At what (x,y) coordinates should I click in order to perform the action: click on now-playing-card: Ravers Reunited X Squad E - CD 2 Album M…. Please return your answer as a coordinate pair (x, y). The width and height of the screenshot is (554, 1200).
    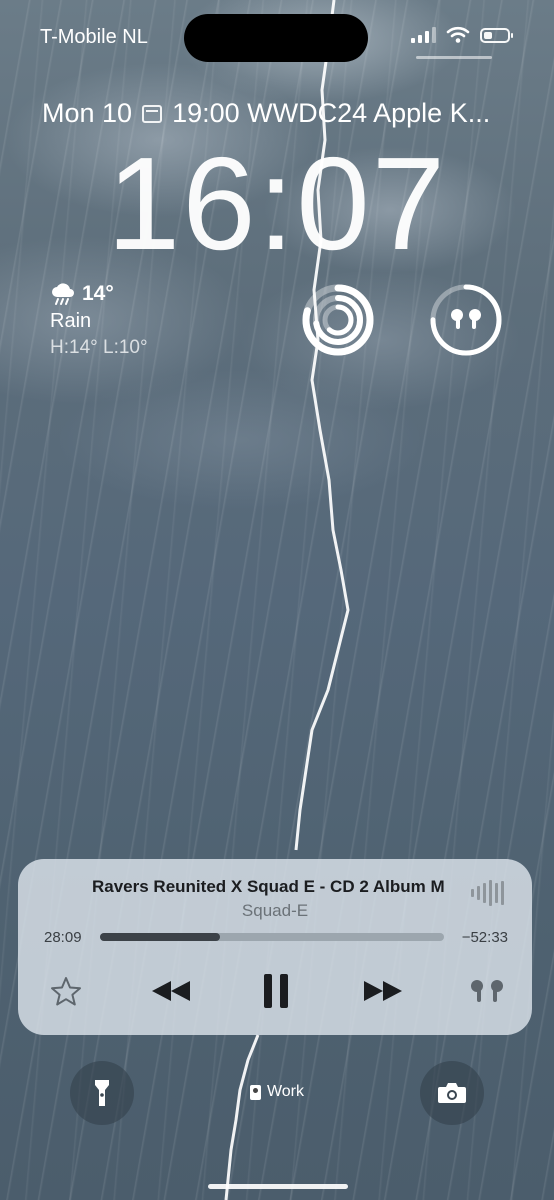
    Looking at the image, I should click on (275, 947).